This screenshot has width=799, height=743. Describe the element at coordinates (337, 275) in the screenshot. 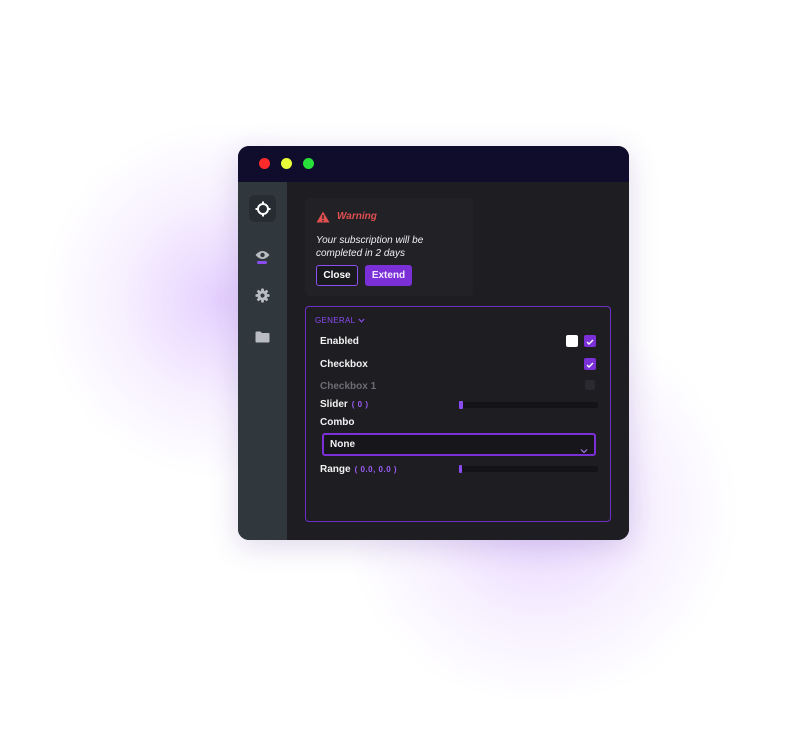

I see `close-button: Close` at that location.